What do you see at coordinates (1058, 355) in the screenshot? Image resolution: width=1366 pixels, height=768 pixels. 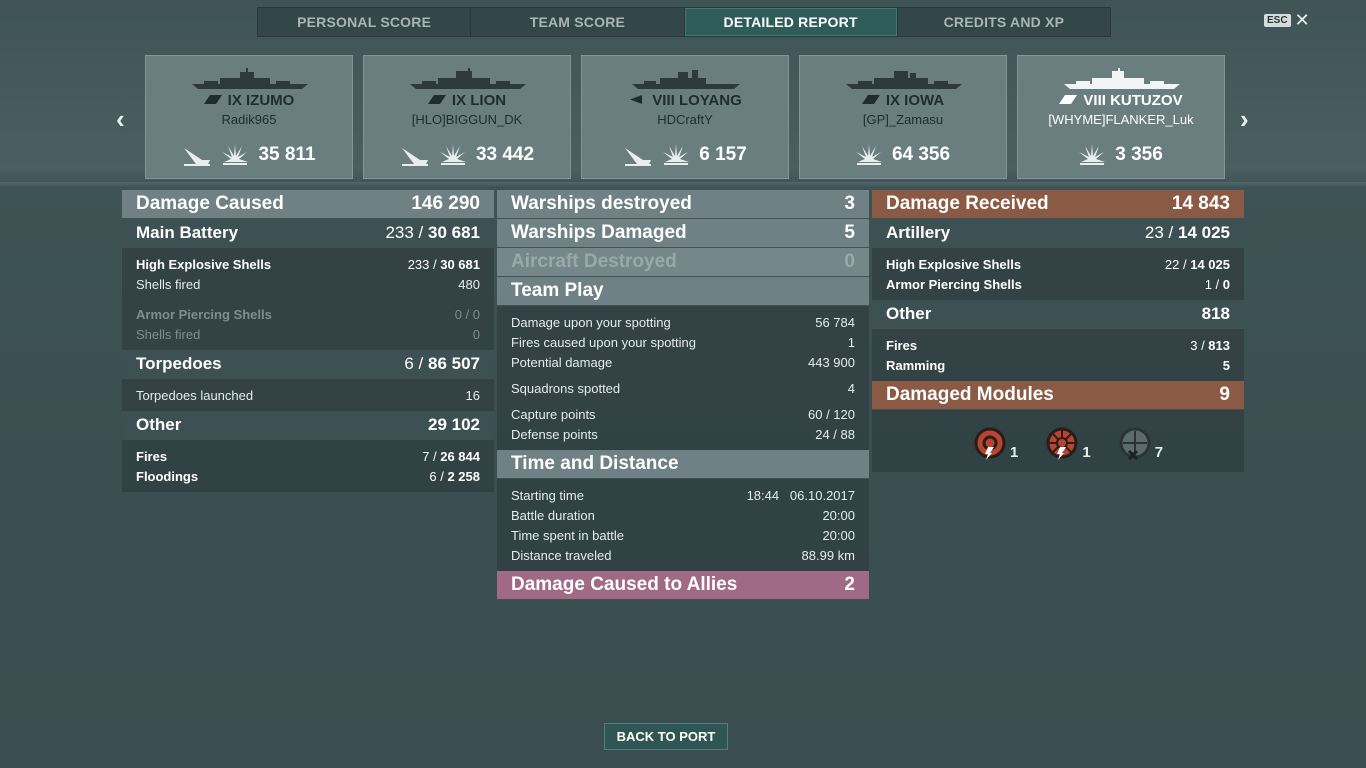 I see `other-received-details: Fires 3 / 813 Ramming 5` at bounding box center [1058, 355].